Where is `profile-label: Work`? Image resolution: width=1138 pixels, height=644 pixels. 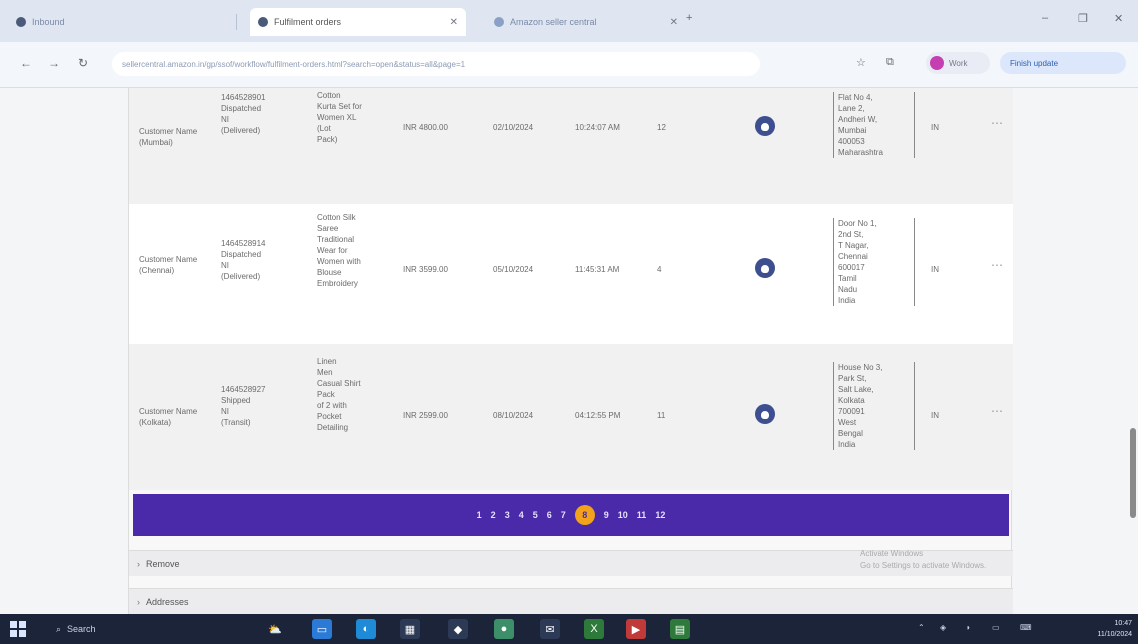 profile-label: Work is located at coordinates (958, 63).